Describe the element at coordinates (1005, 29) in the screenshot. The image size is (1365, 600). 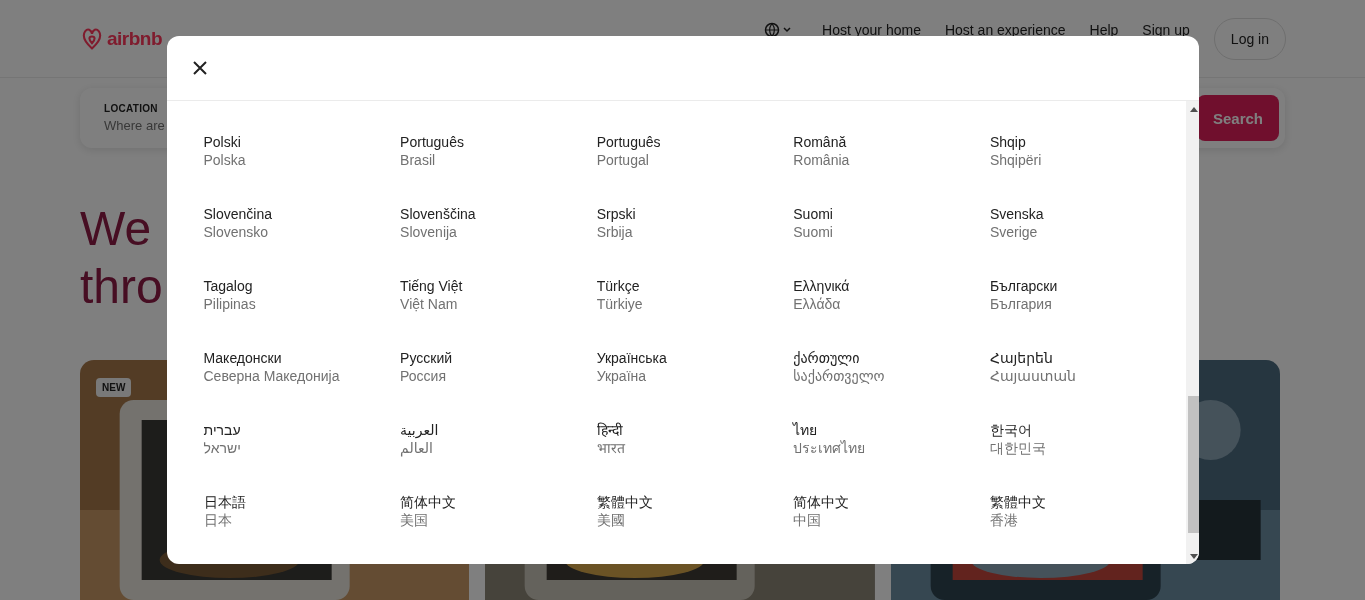
I see `nav-link: Host an experience` at that location.